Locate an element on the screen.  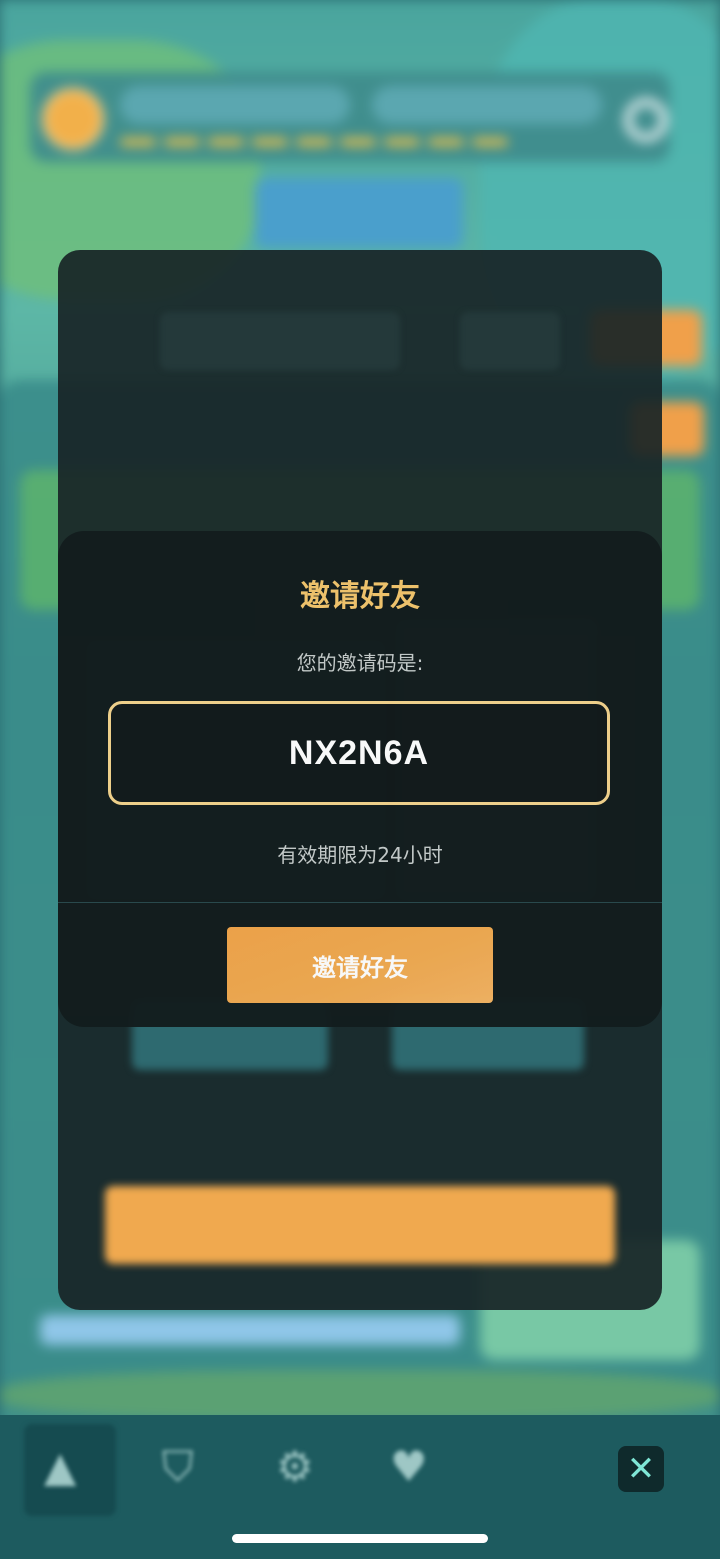
invite-friend-button: 邀请好友 is located at coordinates (360, 965).